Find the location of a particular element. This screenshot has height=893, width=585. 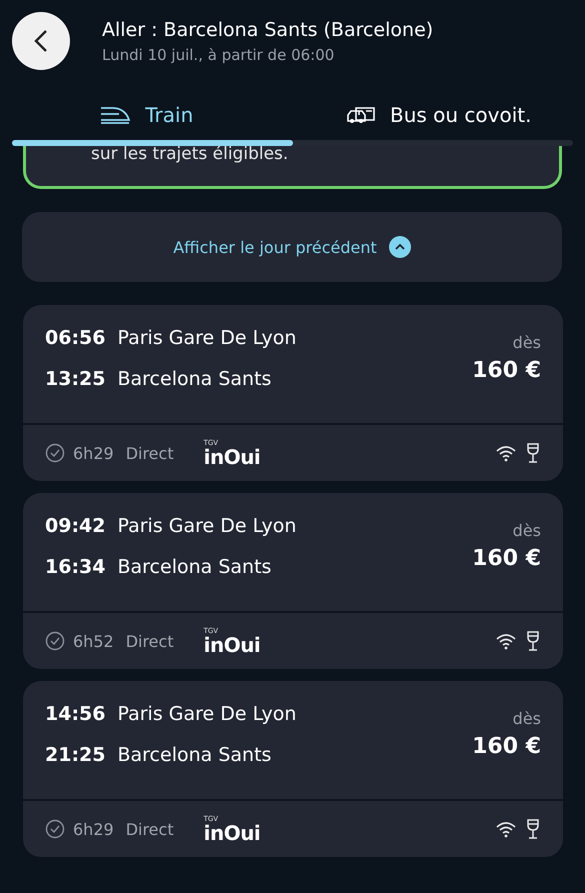

date-subtitle: Lundi 10 juil., à partir de 06:00 is located at coordinates (219, 55).